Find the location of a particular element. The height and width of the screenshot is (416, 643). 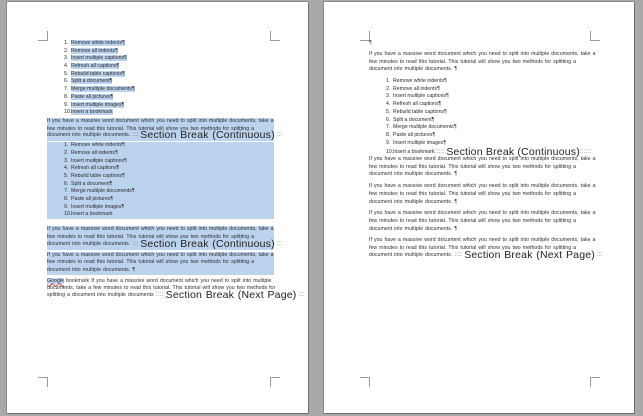

crop-mark-bottom-left is located at coordinates (365, 382).